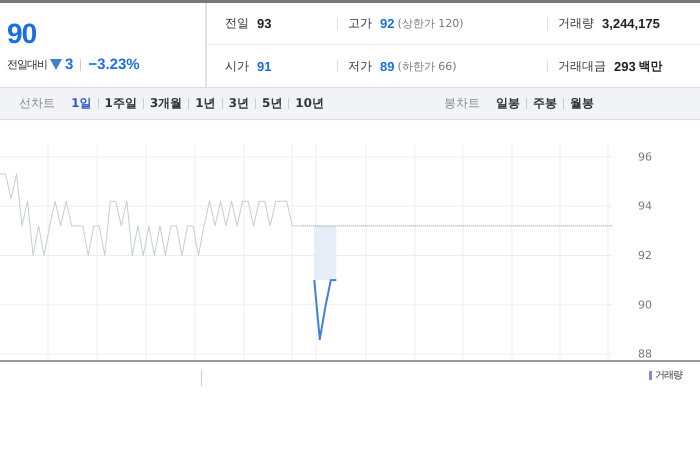 The image size is (700, 450). I want to click on stat-label: 거래대금, so click(582, 66).